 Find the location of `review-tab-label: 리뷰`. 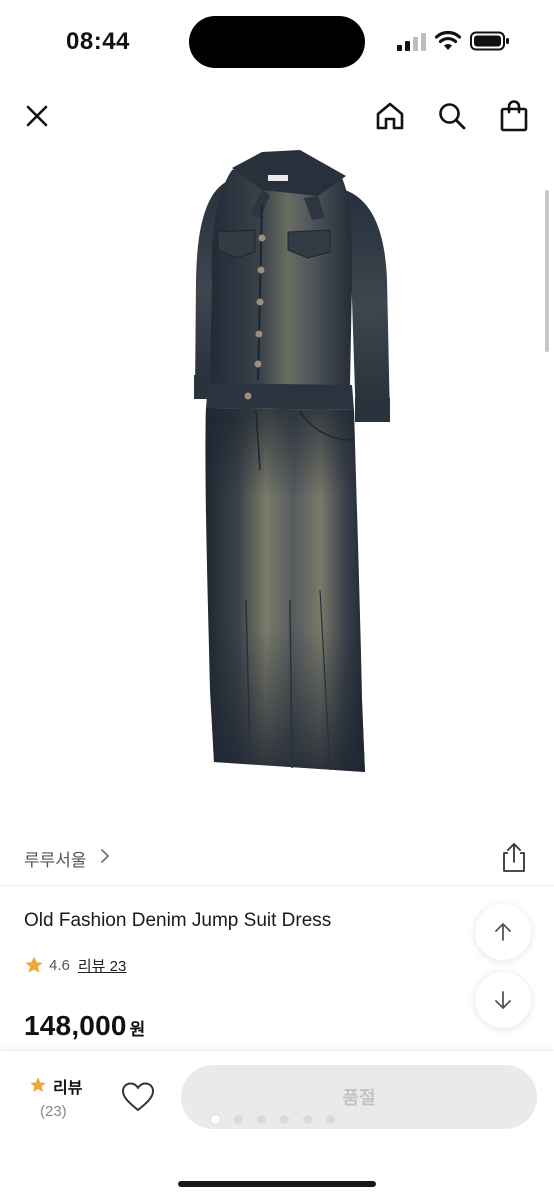

review-tab-label: 리뷰 is located at coordinates (68, 1088).